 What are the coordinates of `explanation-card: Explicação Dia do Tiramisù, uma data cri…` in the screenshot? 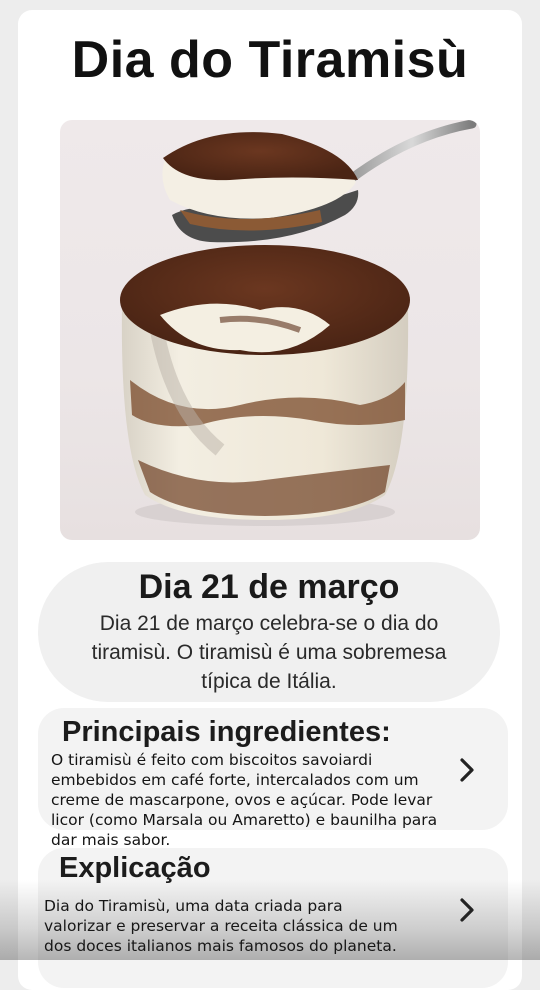 It's located at (273, 918).